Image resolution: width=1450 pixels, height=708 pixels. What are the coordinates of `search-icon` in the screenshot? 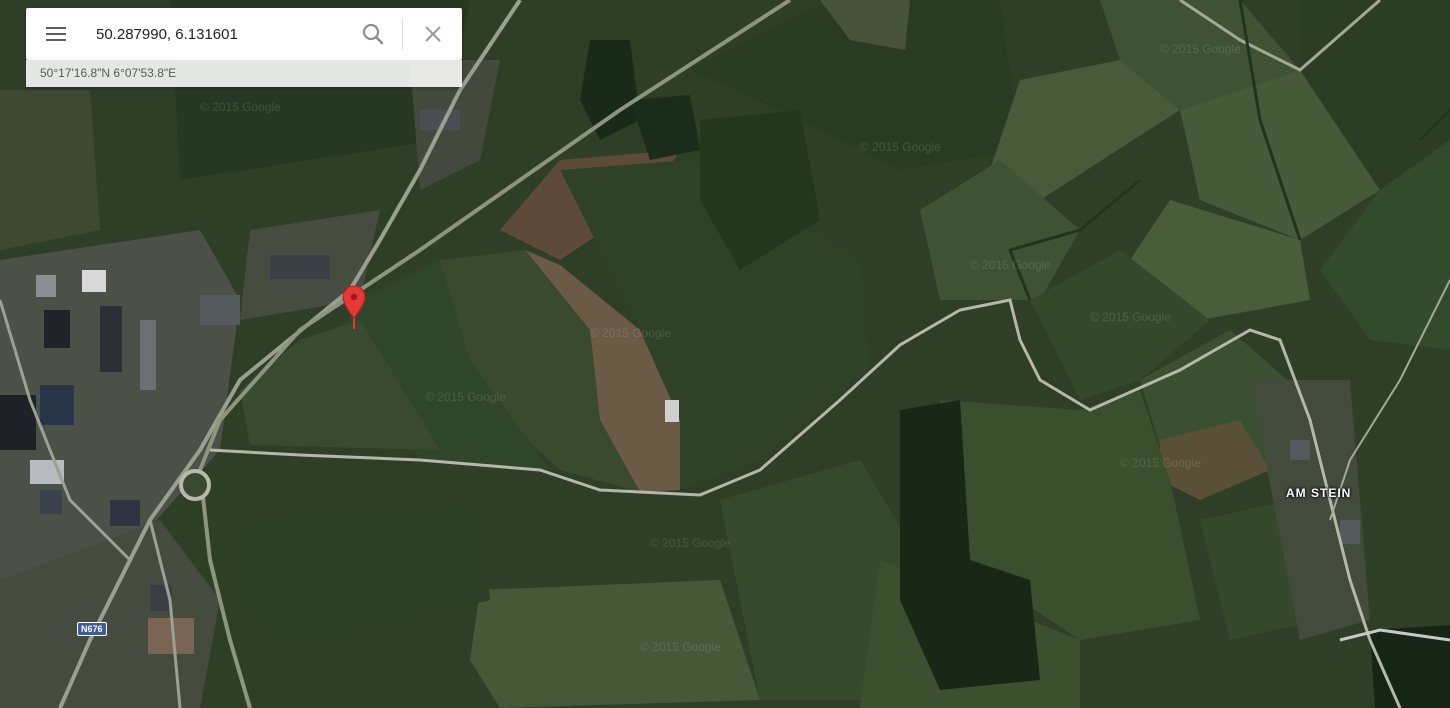 It's located at (373, 34).